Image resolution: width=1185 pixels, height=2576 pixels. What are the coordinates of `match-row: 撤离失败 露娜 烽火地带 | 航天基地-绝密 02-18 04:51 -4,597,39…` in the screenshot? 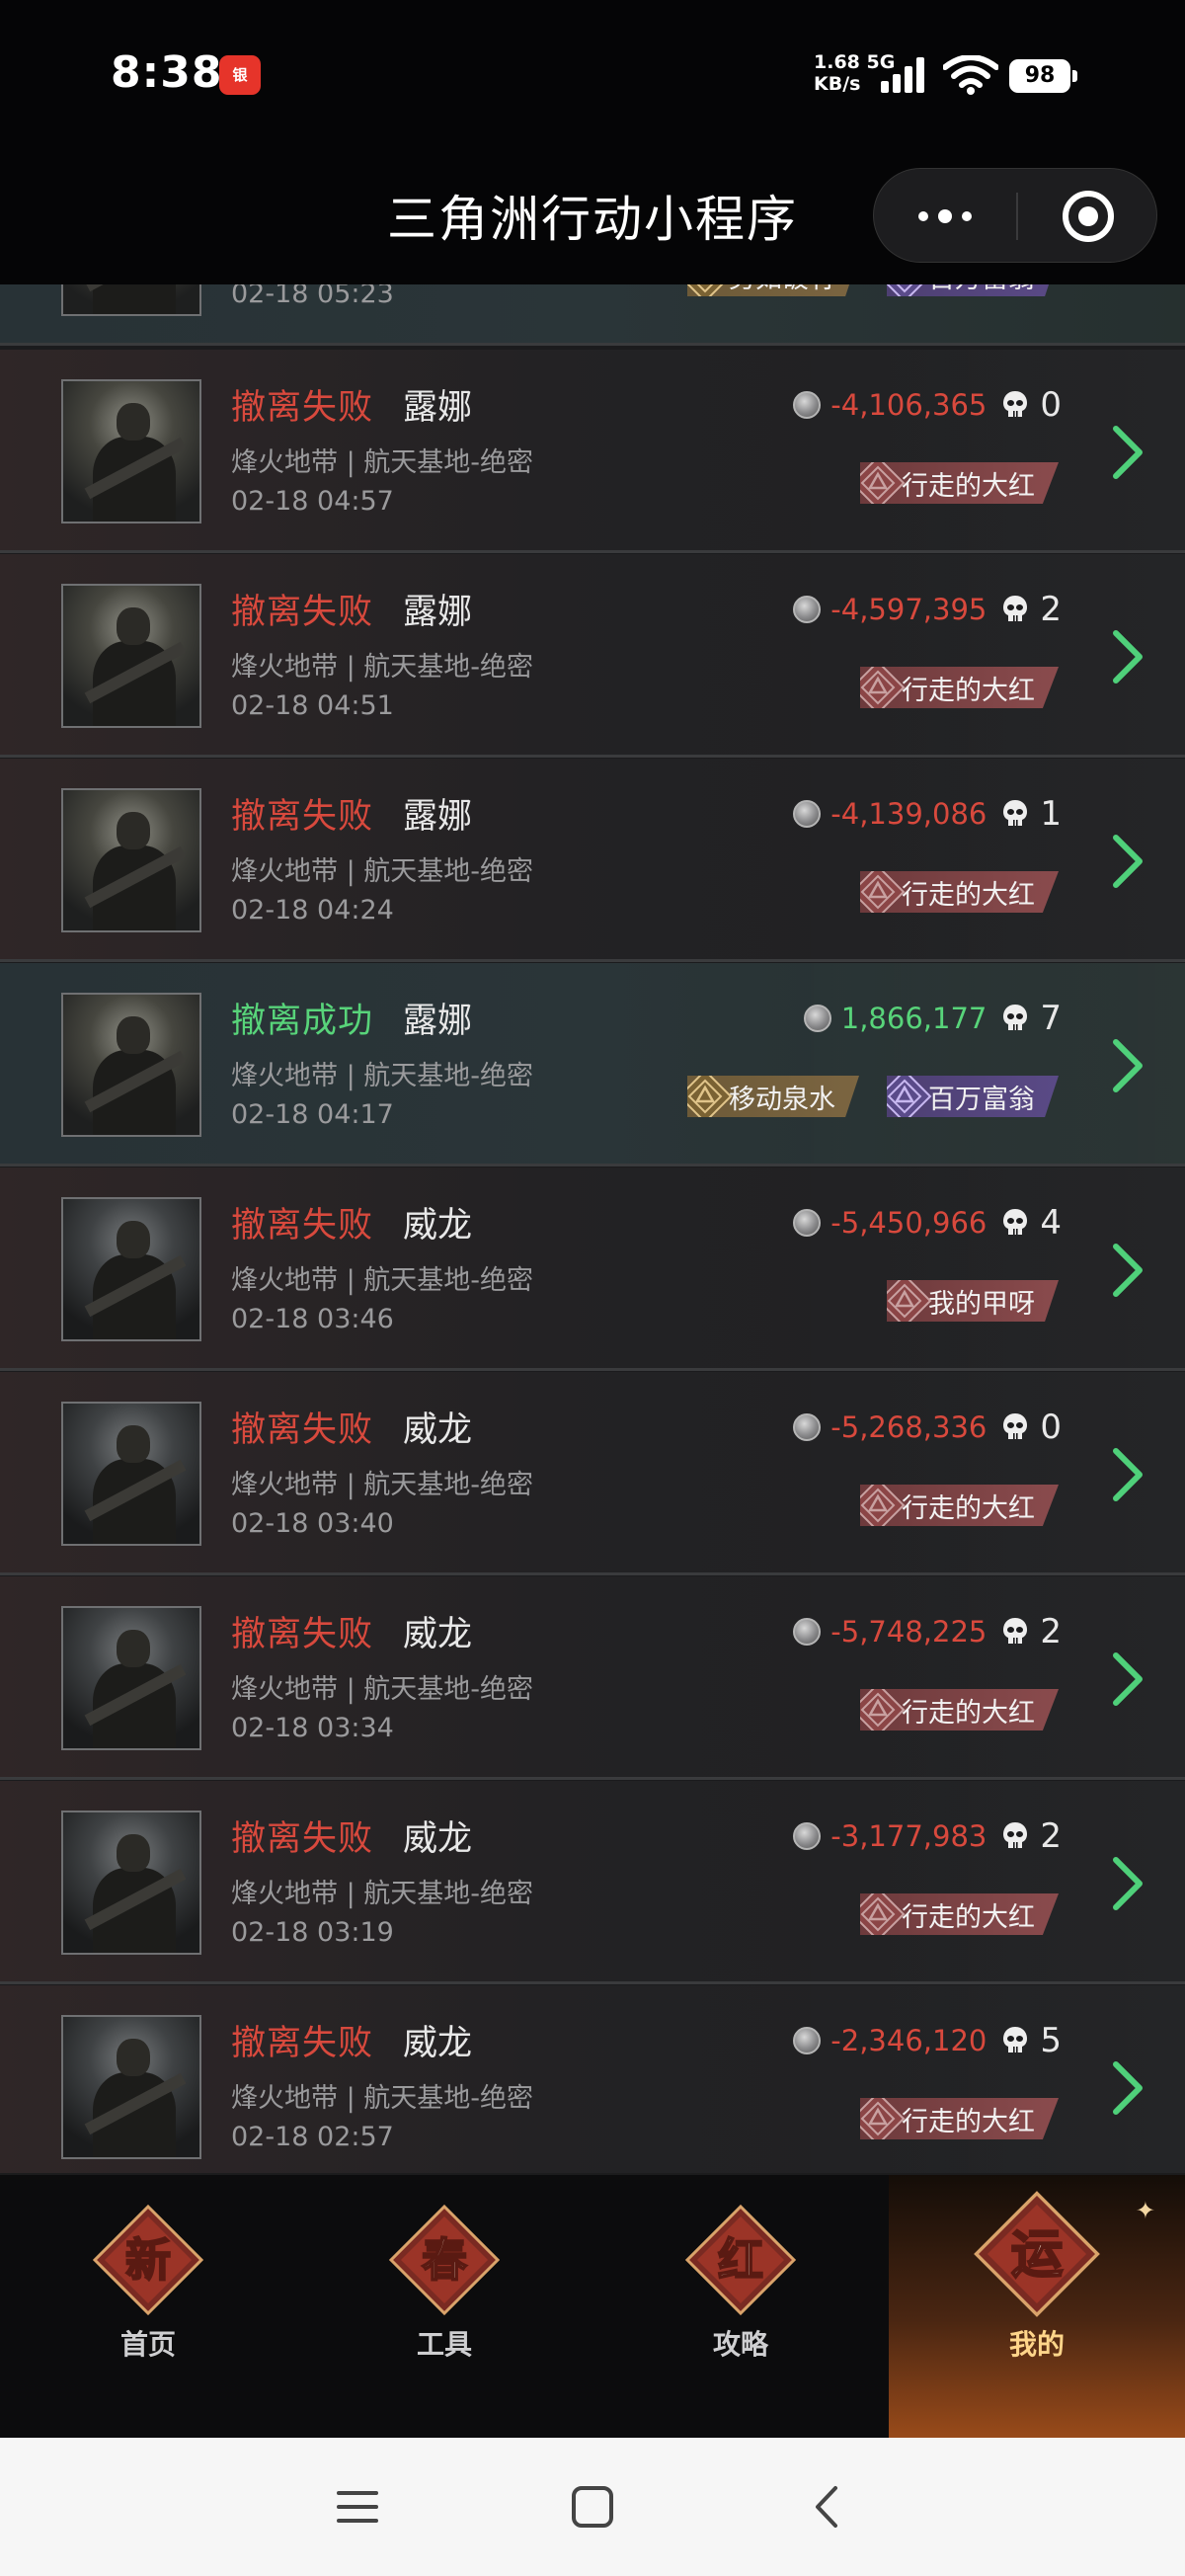 It's located at (592, 656).